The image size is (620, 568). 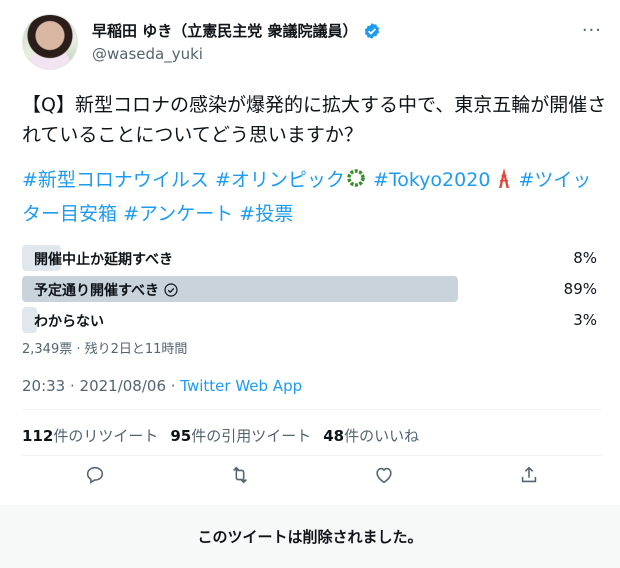 I want to click on deleted-tweet-message: このツイートは削除されました。, so click(x=310, y=537).